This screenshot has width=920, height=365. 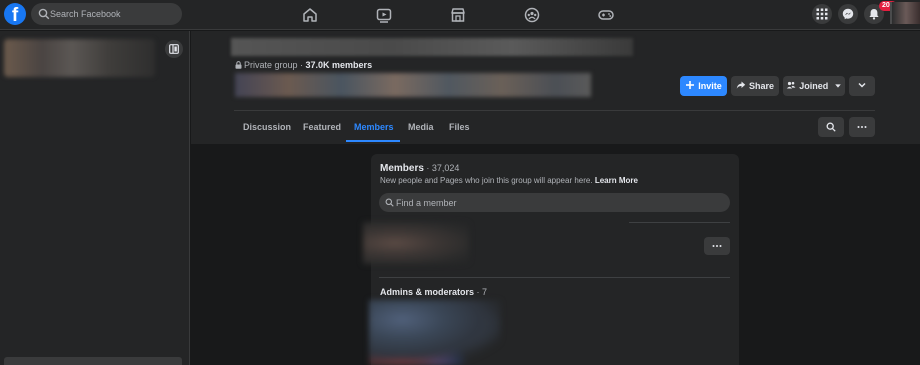 What do you see at coordinates (814, 86) in the screenshot?
I see `joined-button: Joined` at bounding box center [814, 86].